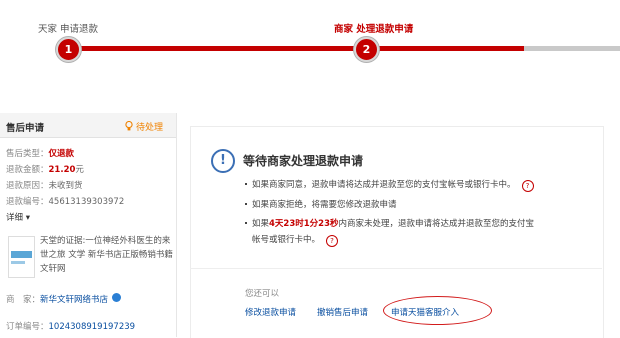 The height and width of the screenshot is (338, 620). Describe the element at coordinates (27, 327) in the screenshot. I see `order-key: 订单编号：` at that location.